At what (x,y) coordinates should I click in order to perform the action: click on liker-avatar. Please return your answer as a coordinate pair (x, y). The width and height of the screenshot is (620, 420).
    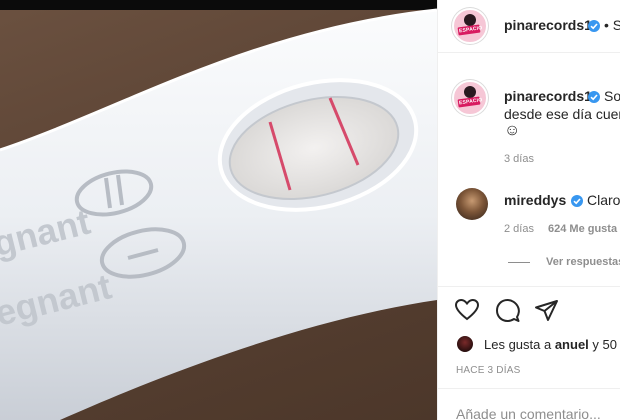
    Looking at the image, I should click on (465, 344).